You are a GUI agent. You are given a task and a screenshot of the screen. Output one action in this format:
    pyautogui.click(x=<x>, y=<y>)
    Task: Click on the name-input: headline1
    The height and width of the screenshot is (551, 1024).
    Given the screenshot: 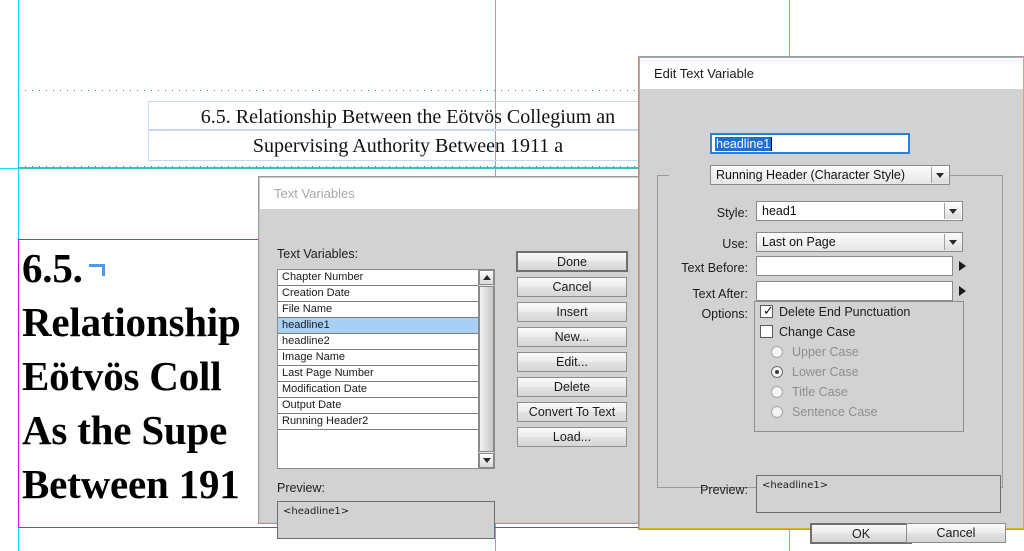 What is the action you would take?
    pyautogui.click(x=810, y=143)
    